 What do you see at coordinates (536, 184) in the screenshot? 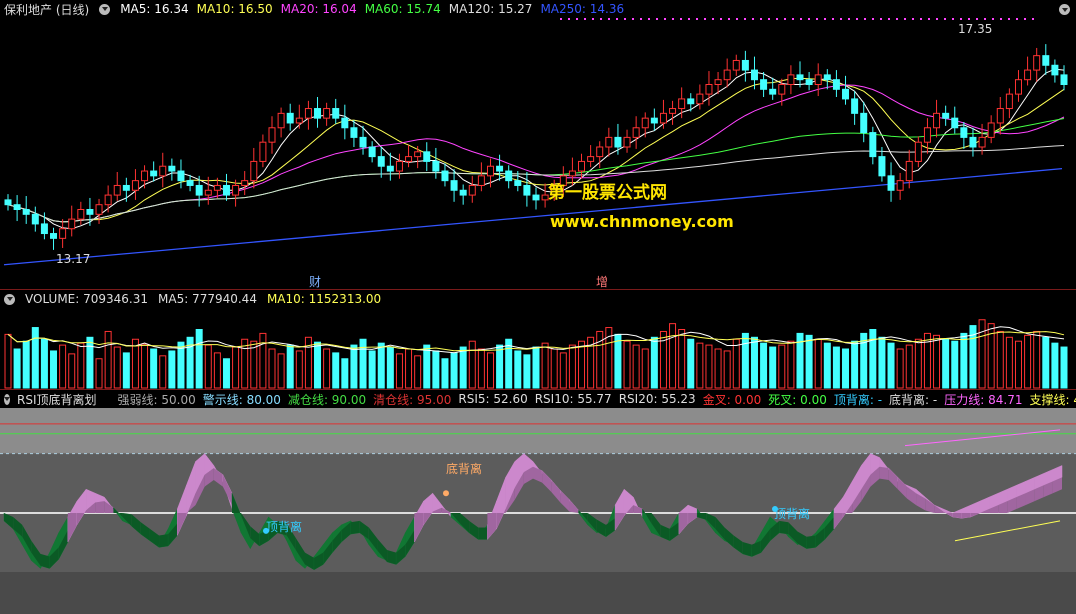
I see `ma120-line` at bounding box center [536, 184].